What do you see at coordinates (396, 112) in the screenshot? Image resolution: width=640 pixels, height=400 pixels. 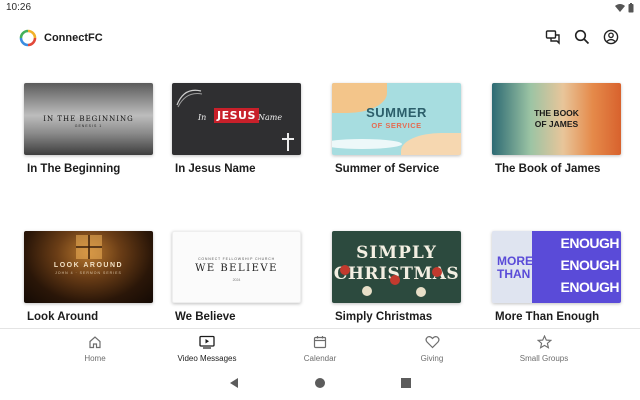 I see `thumbnail-text: SUMMER` at bounding box center [396, 112].